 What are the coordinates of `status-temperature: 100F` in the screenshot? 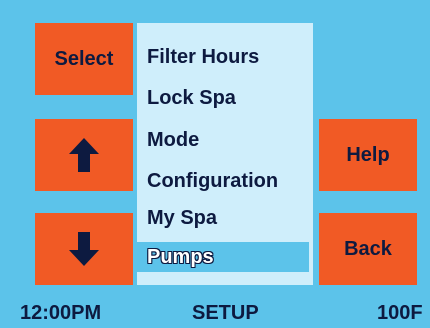 It's located at (400, 313).